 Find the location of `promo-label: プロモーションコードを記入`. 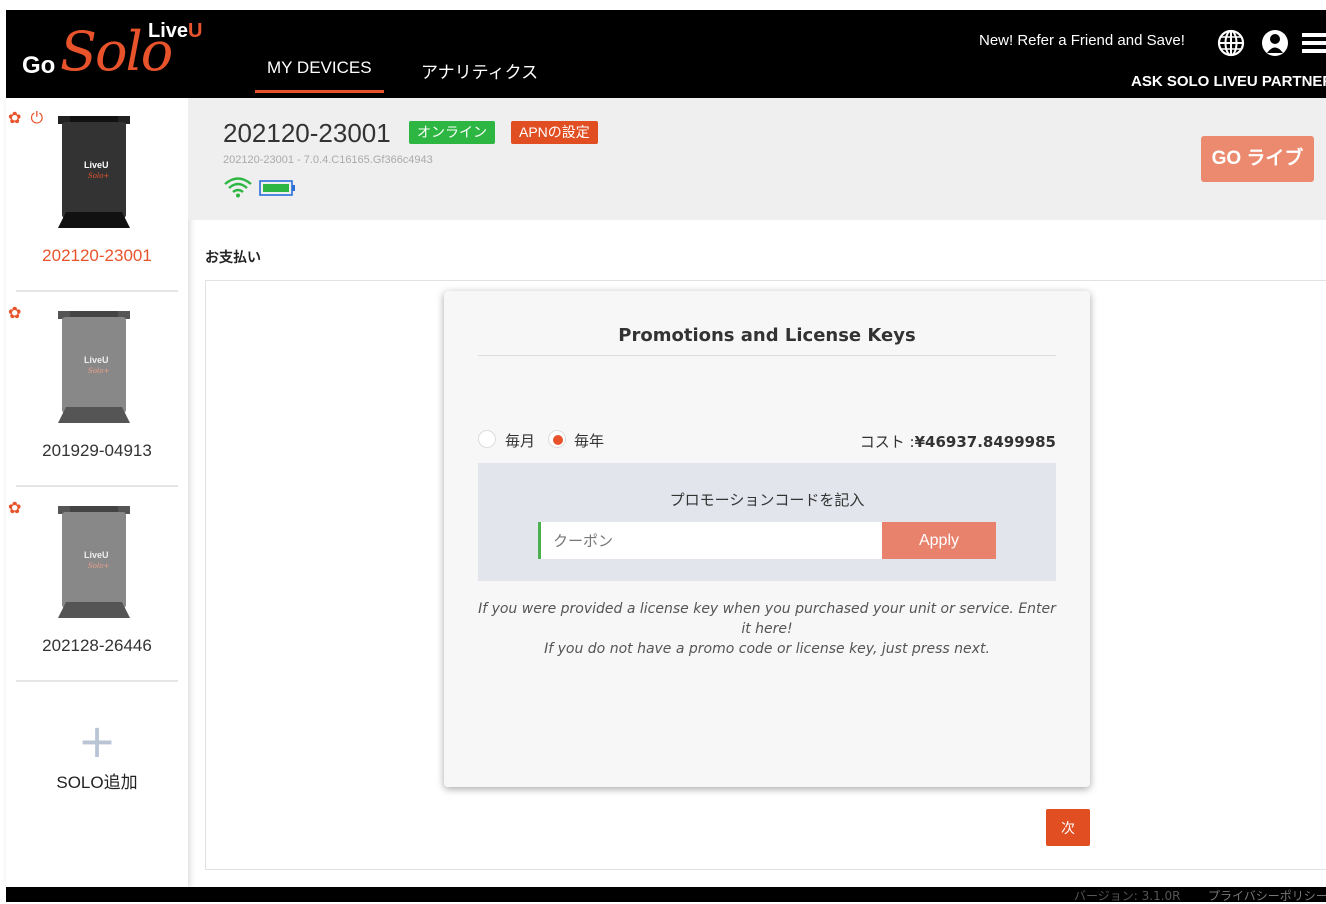

promo-label: プロモーションコードを記入 is located at coordinates (767, 500).